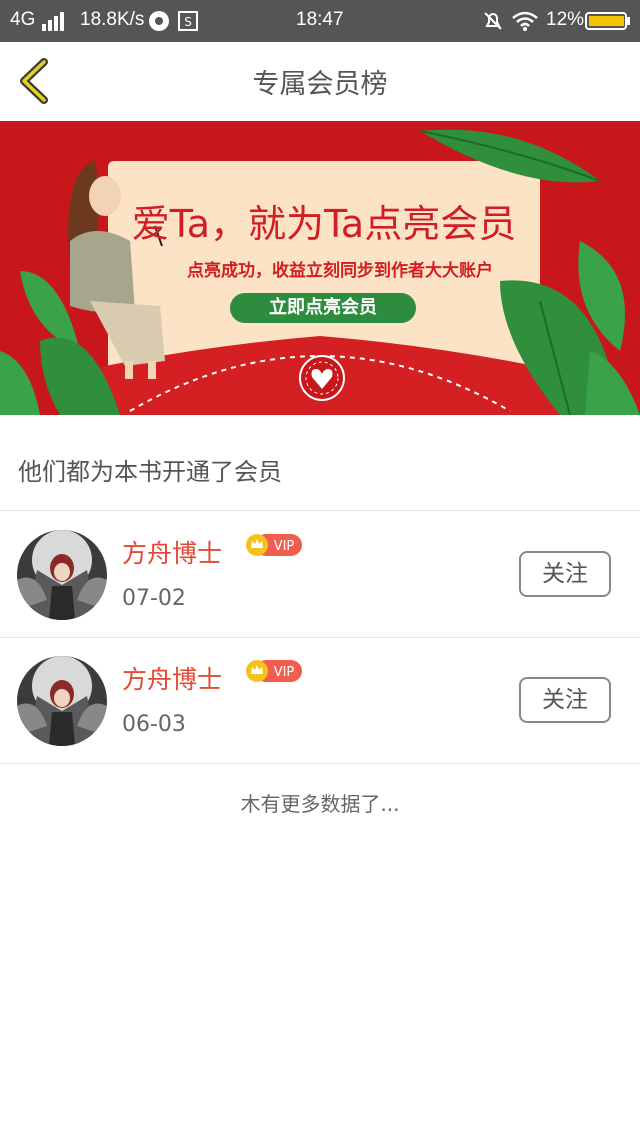 Image resolution: width=640 pixels, height=1138 pixels. What do you see at coordinates (154, 724) in the screenshot?
I see `member-date: 06-03` at bounding box center [154, 724].